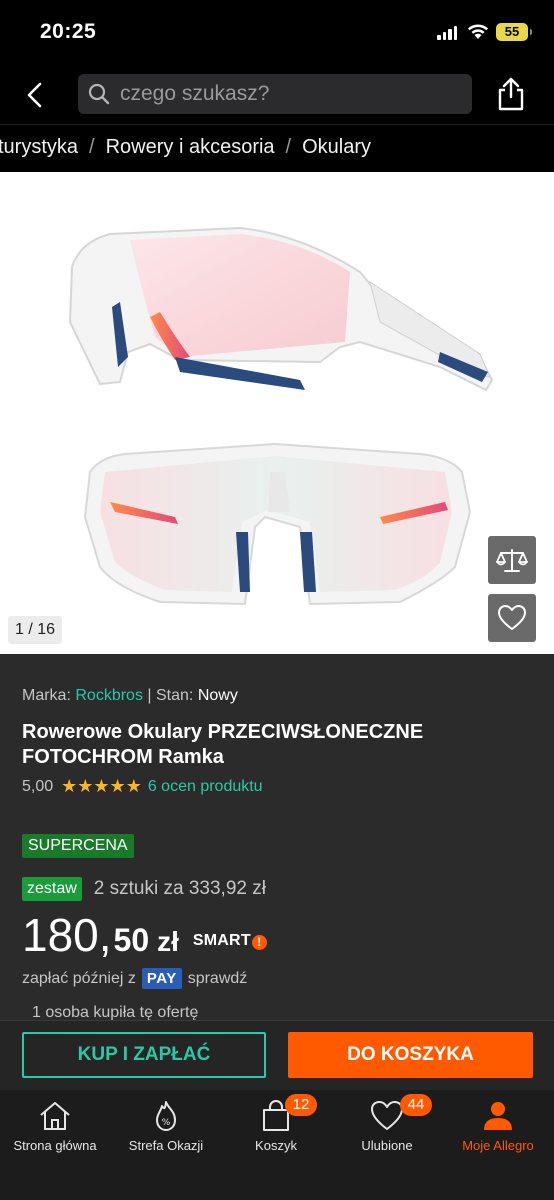  I want to click on price-integer: 180,, so click(67, 935).